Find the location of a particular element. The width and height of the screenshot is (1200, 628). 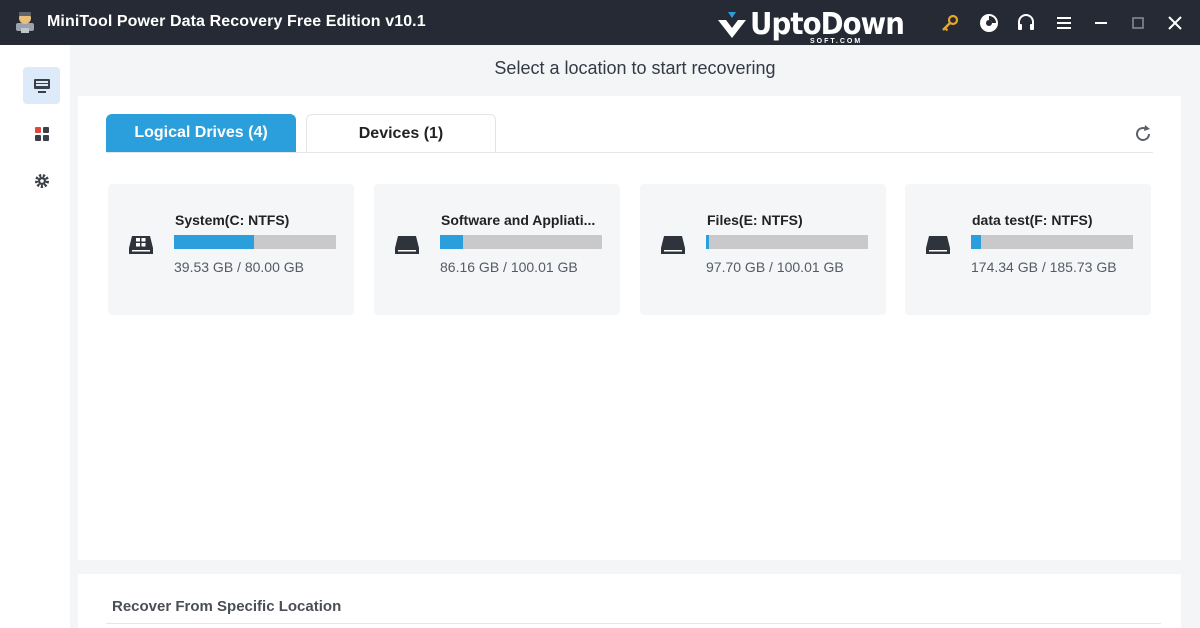

section-divider is located at coordinates (633, 623).